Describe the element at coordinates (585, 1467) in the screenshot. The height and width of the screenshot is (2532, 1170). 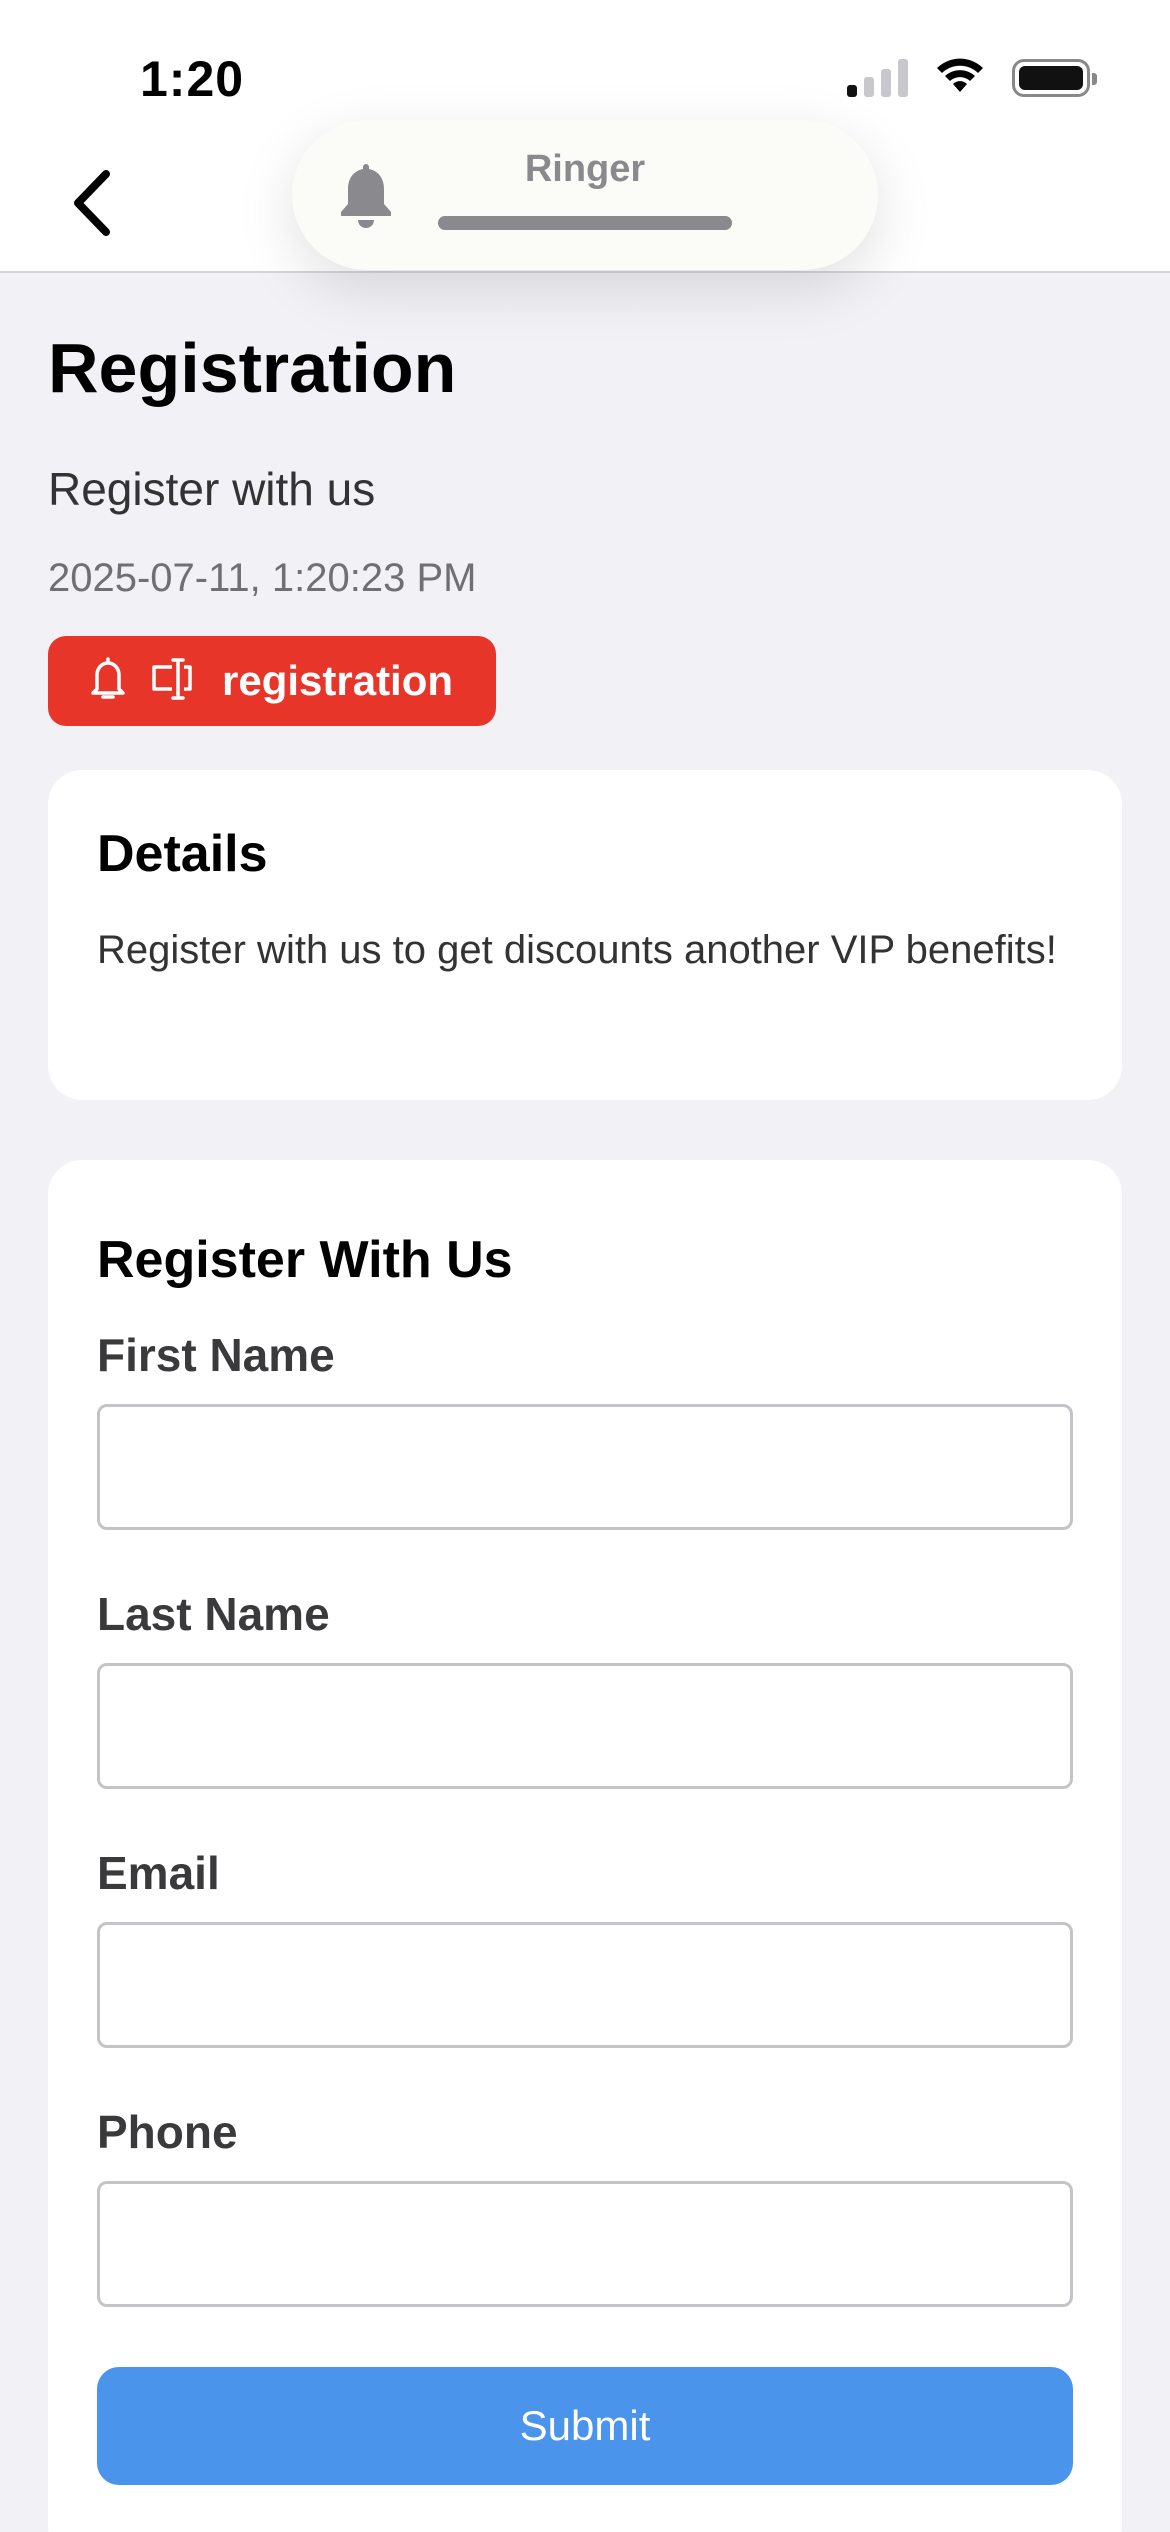
I see `first-name-input` at that location.